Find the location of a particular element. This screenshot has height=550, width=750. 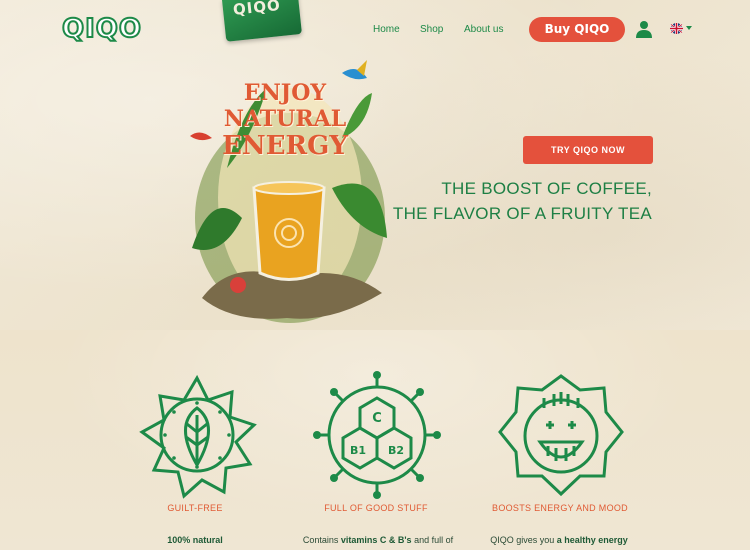

feature-desc-energy-mood: QIQO gives you a healthy energy is located at coordinates (559, 540).